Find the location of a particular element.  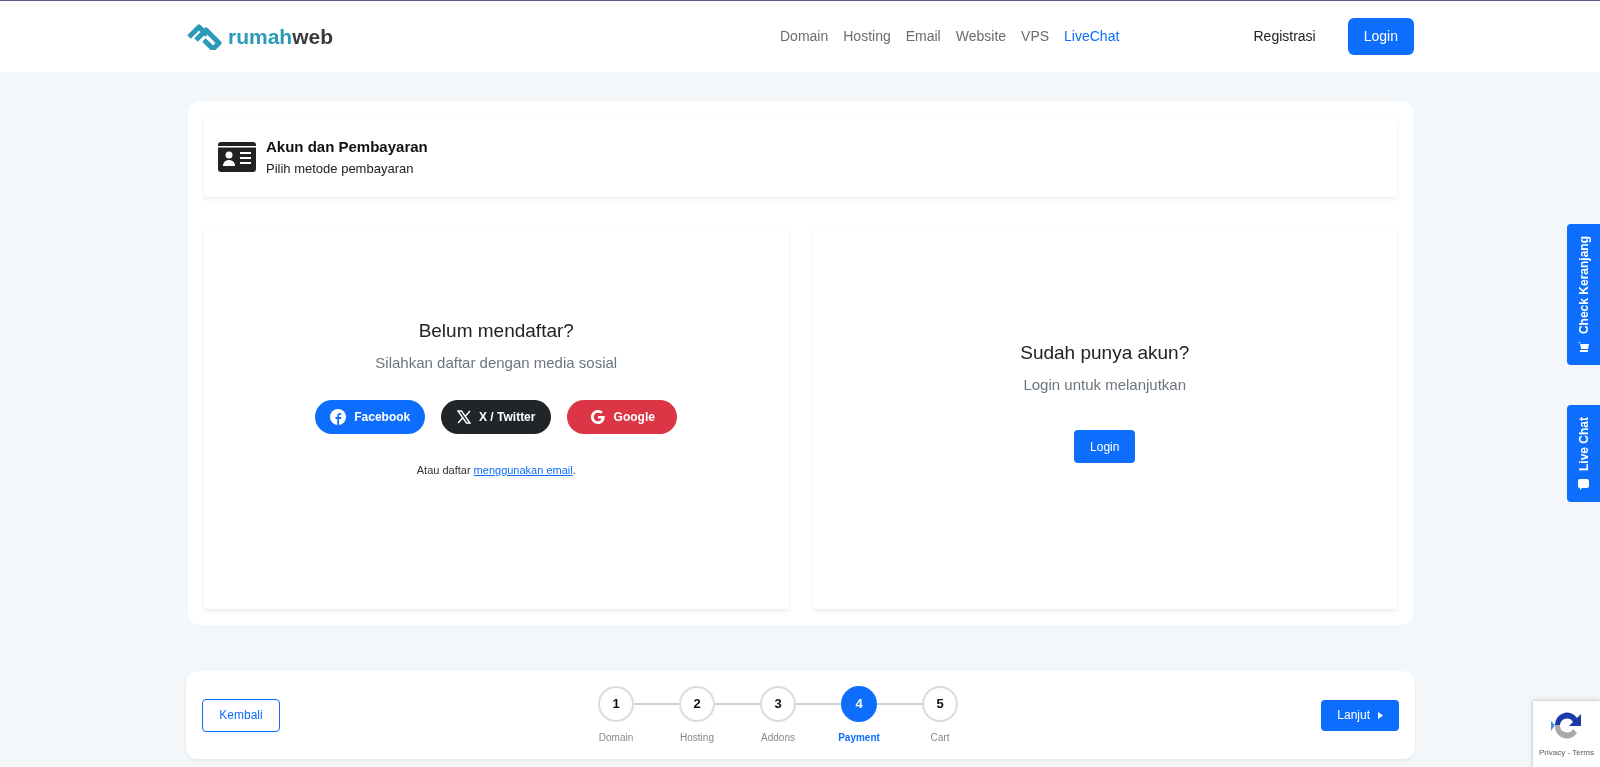

back-button: Kembali is located at coordinates (241, 715).